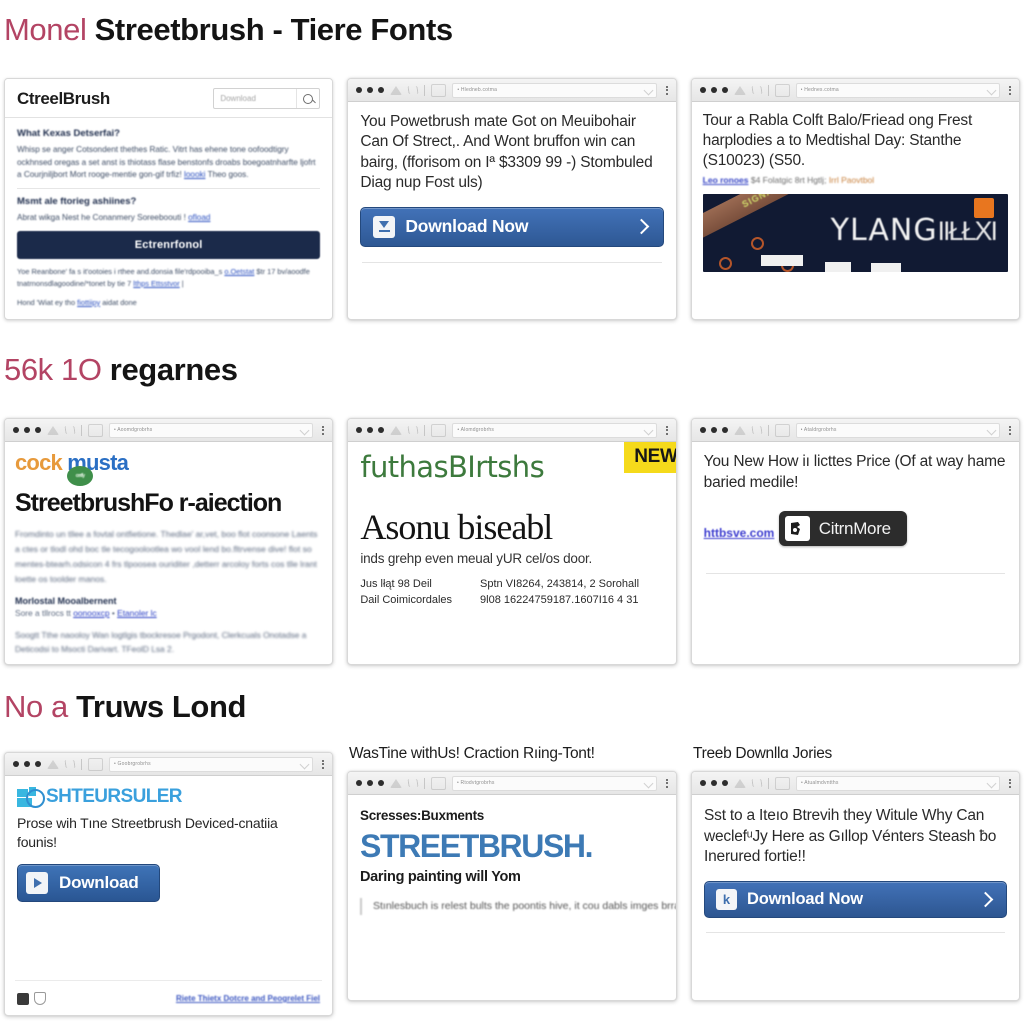  What do you see at coordinates (91, 613) in the screenshot?
I see `card-4-link-1: oonooxcp` at bounding box center [91, 613].